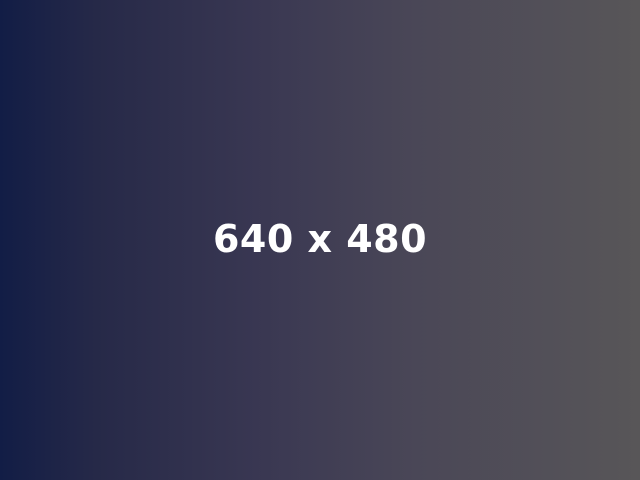  I want to click on dimension-label: 640 x 480, so click(320, 239).